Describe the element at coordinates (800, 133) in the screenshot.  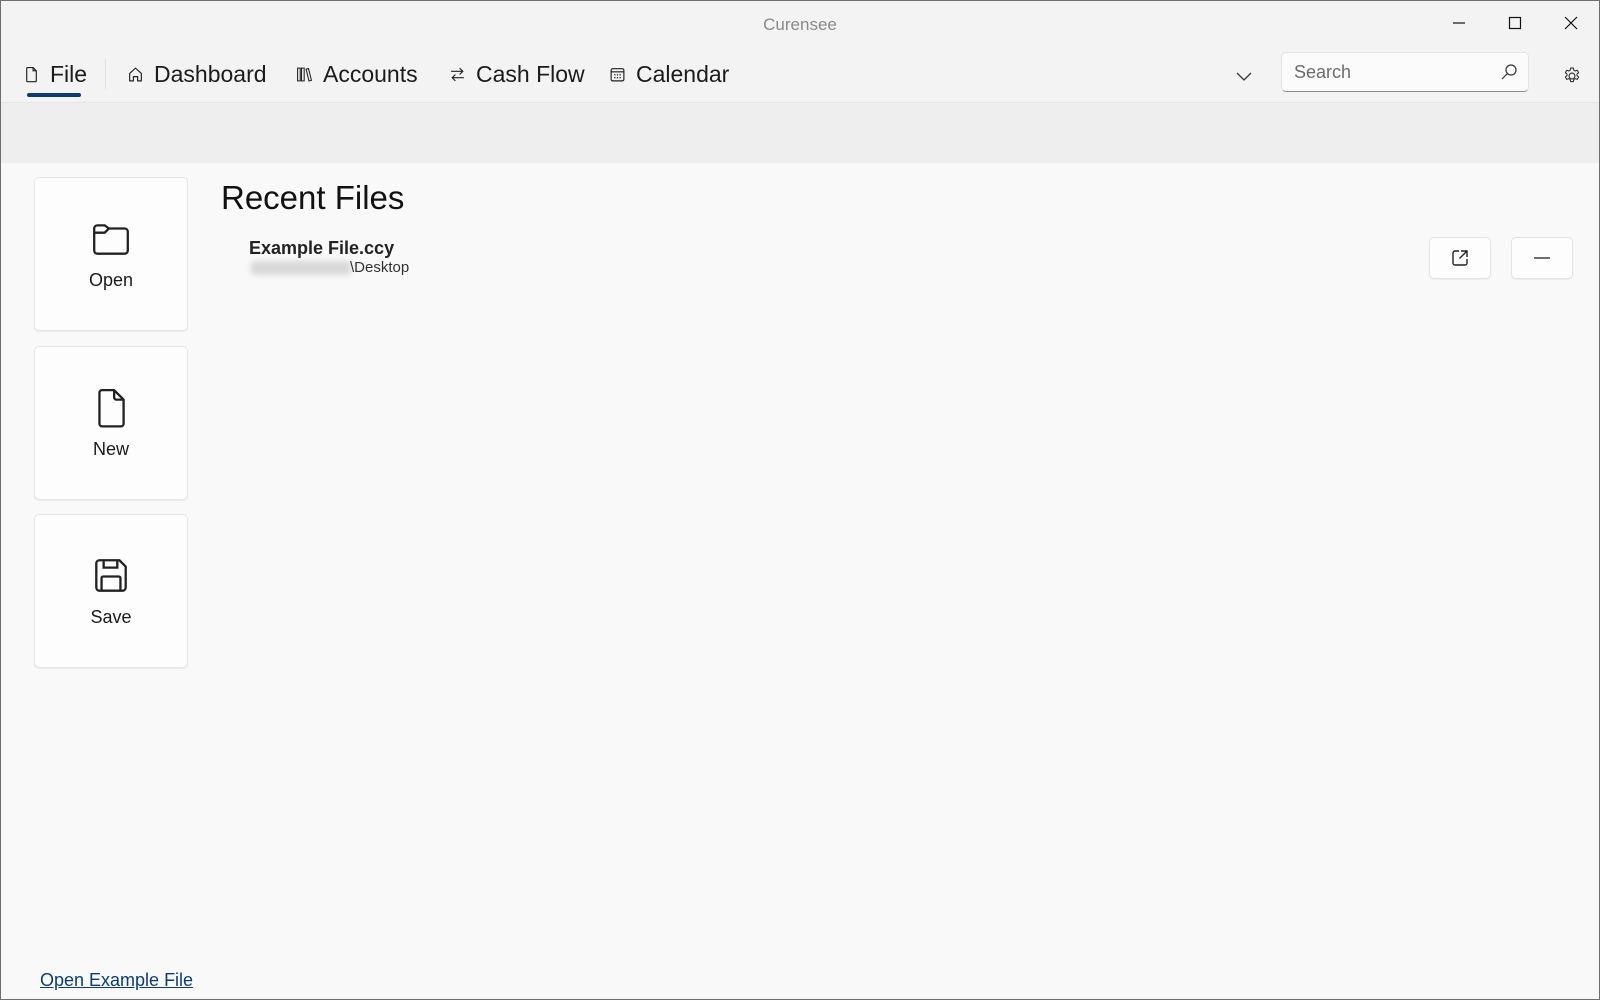
I see `command-bar-area` at that location.